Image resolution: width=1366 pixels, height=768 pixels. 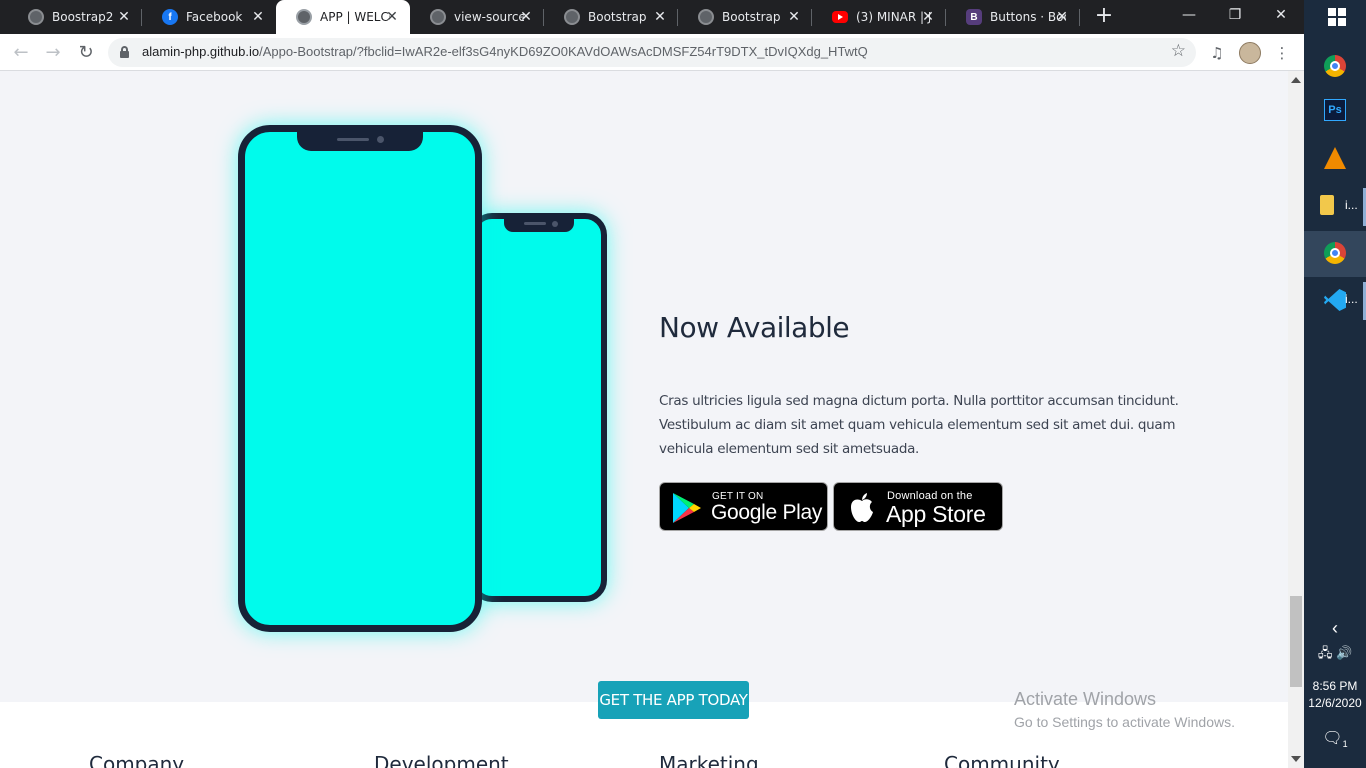 I want to click on clock-time: 8:56 PM, so click(x=1335, y=686).